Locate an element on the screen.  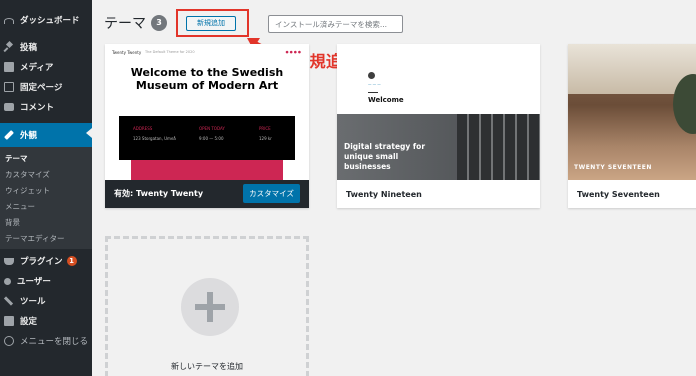
sidebar-item-label: ユーザー is located at coordinates (34, 282).